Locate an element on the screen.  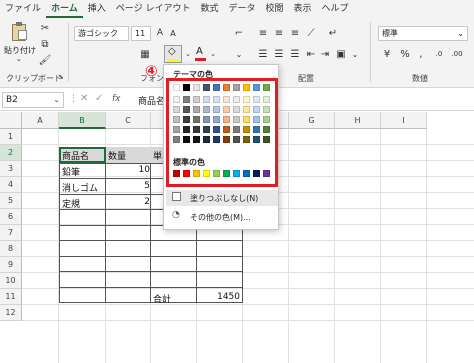
orientation-icon: ⌐ is located at coordinates (239, 33).